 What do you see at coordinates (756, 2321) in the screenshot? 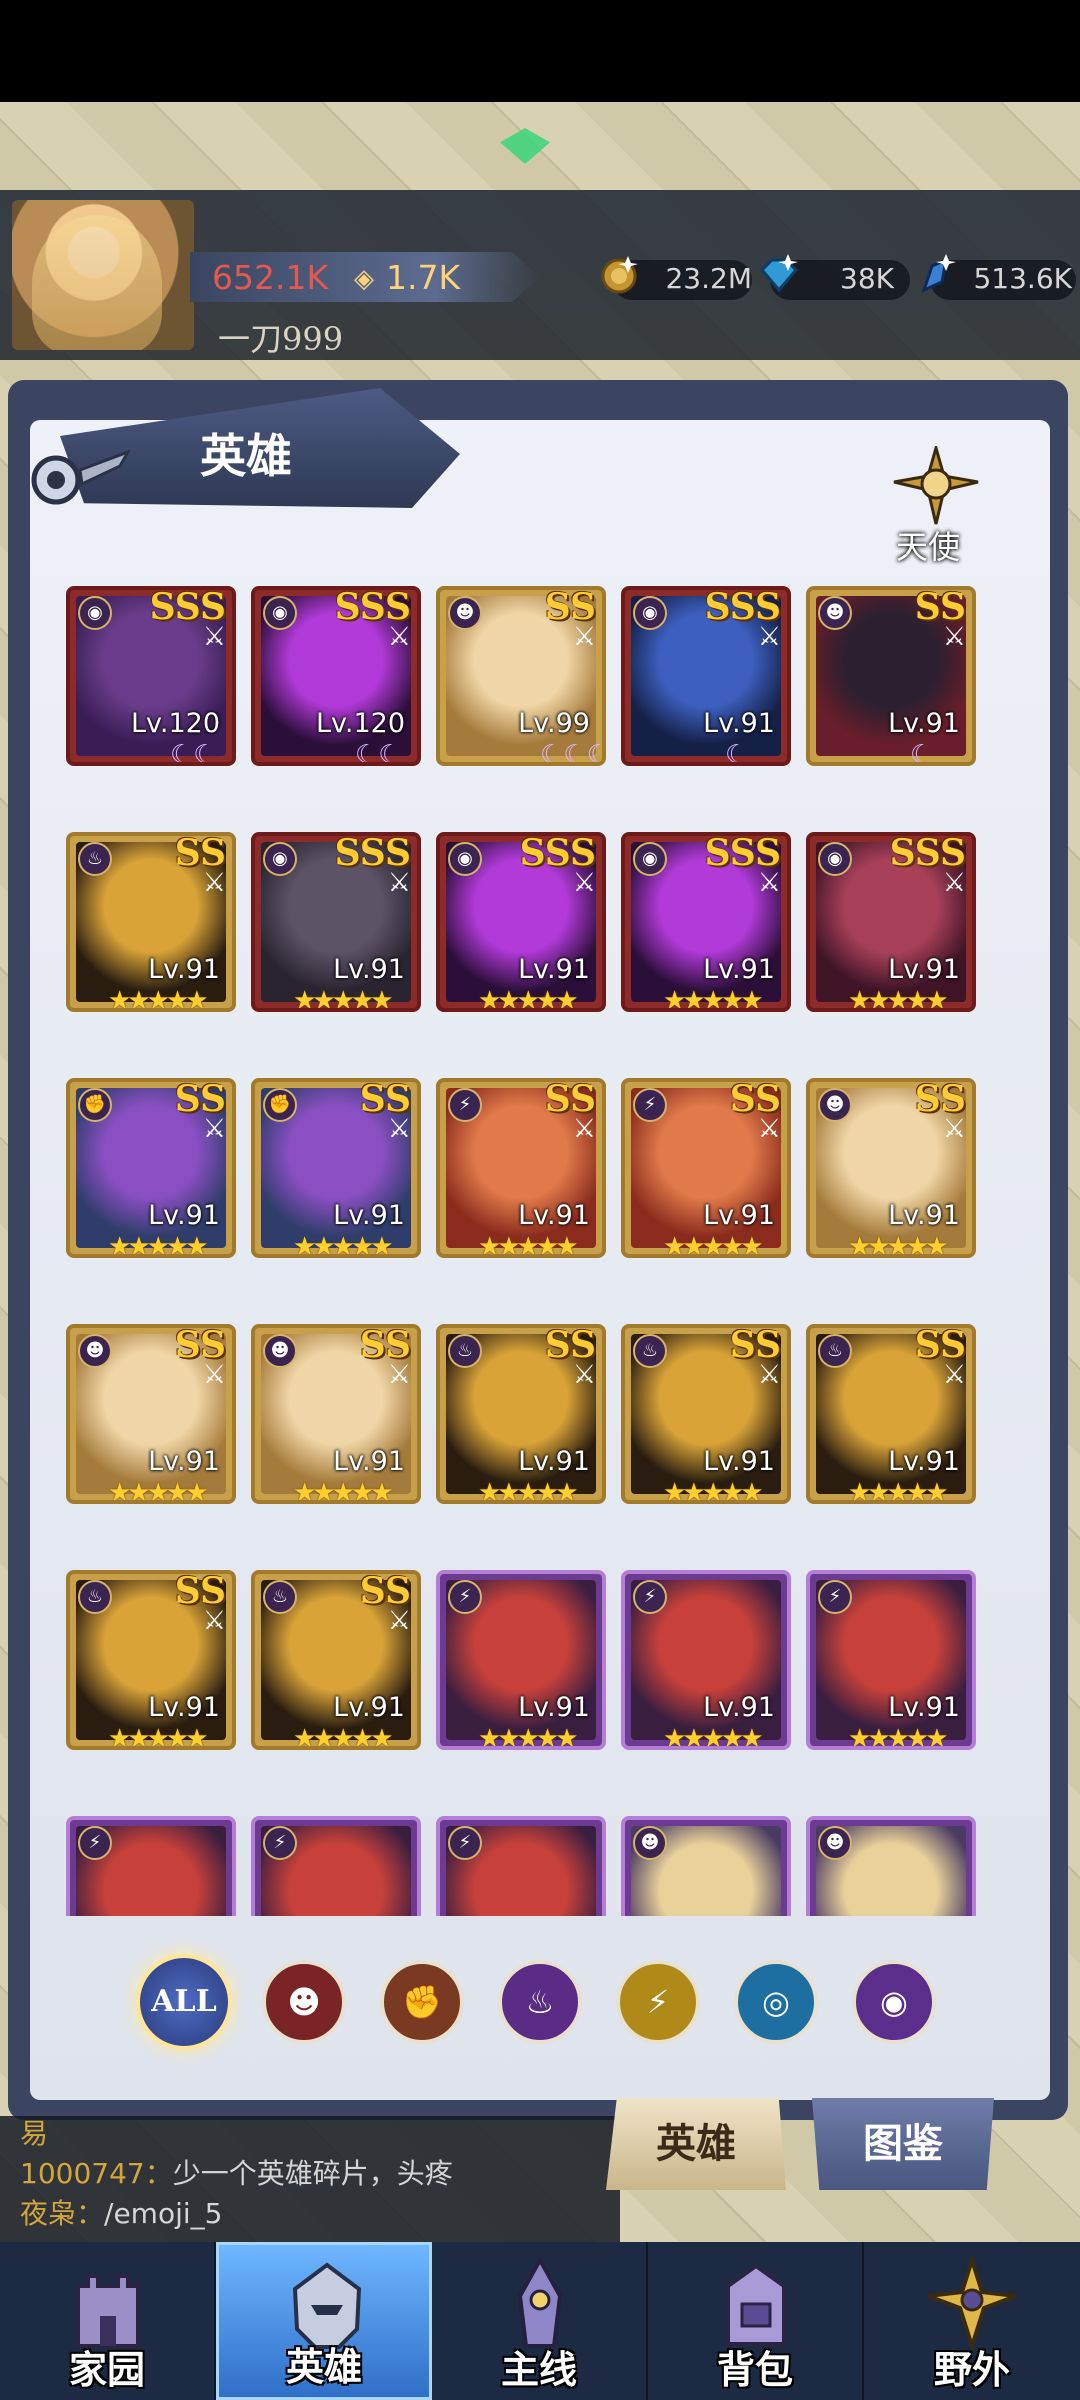
I see `nav-backpack: 背包` at bounding box center [756, 2321].